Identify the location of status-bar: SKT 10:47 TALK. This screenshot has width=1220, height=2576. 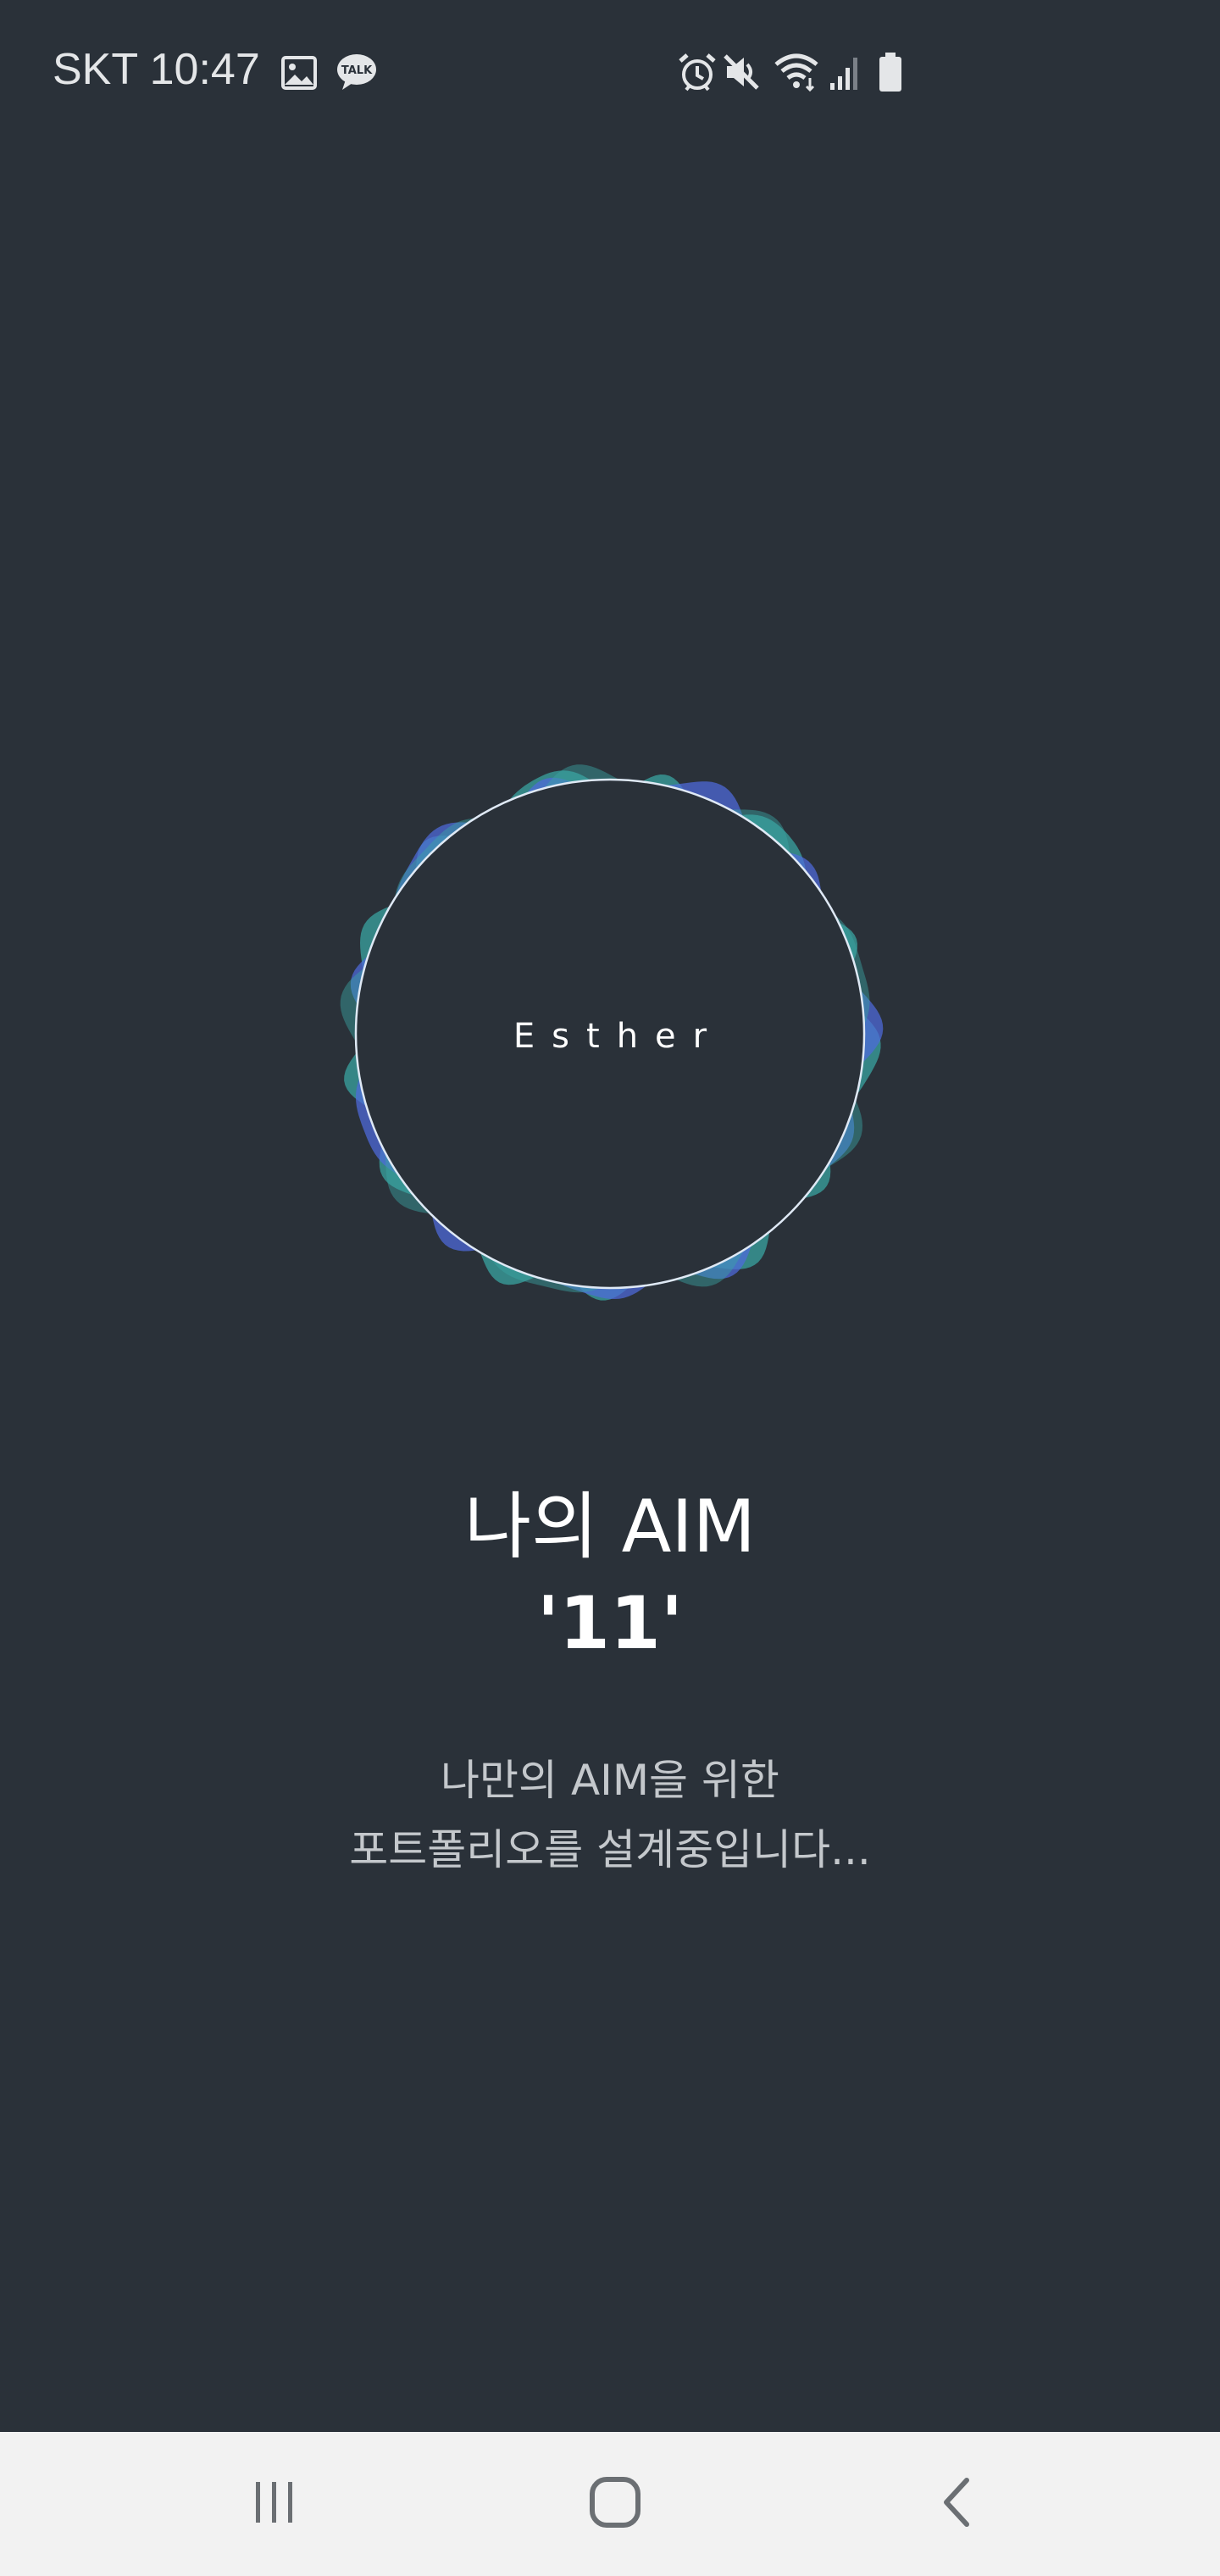
(610, 73).